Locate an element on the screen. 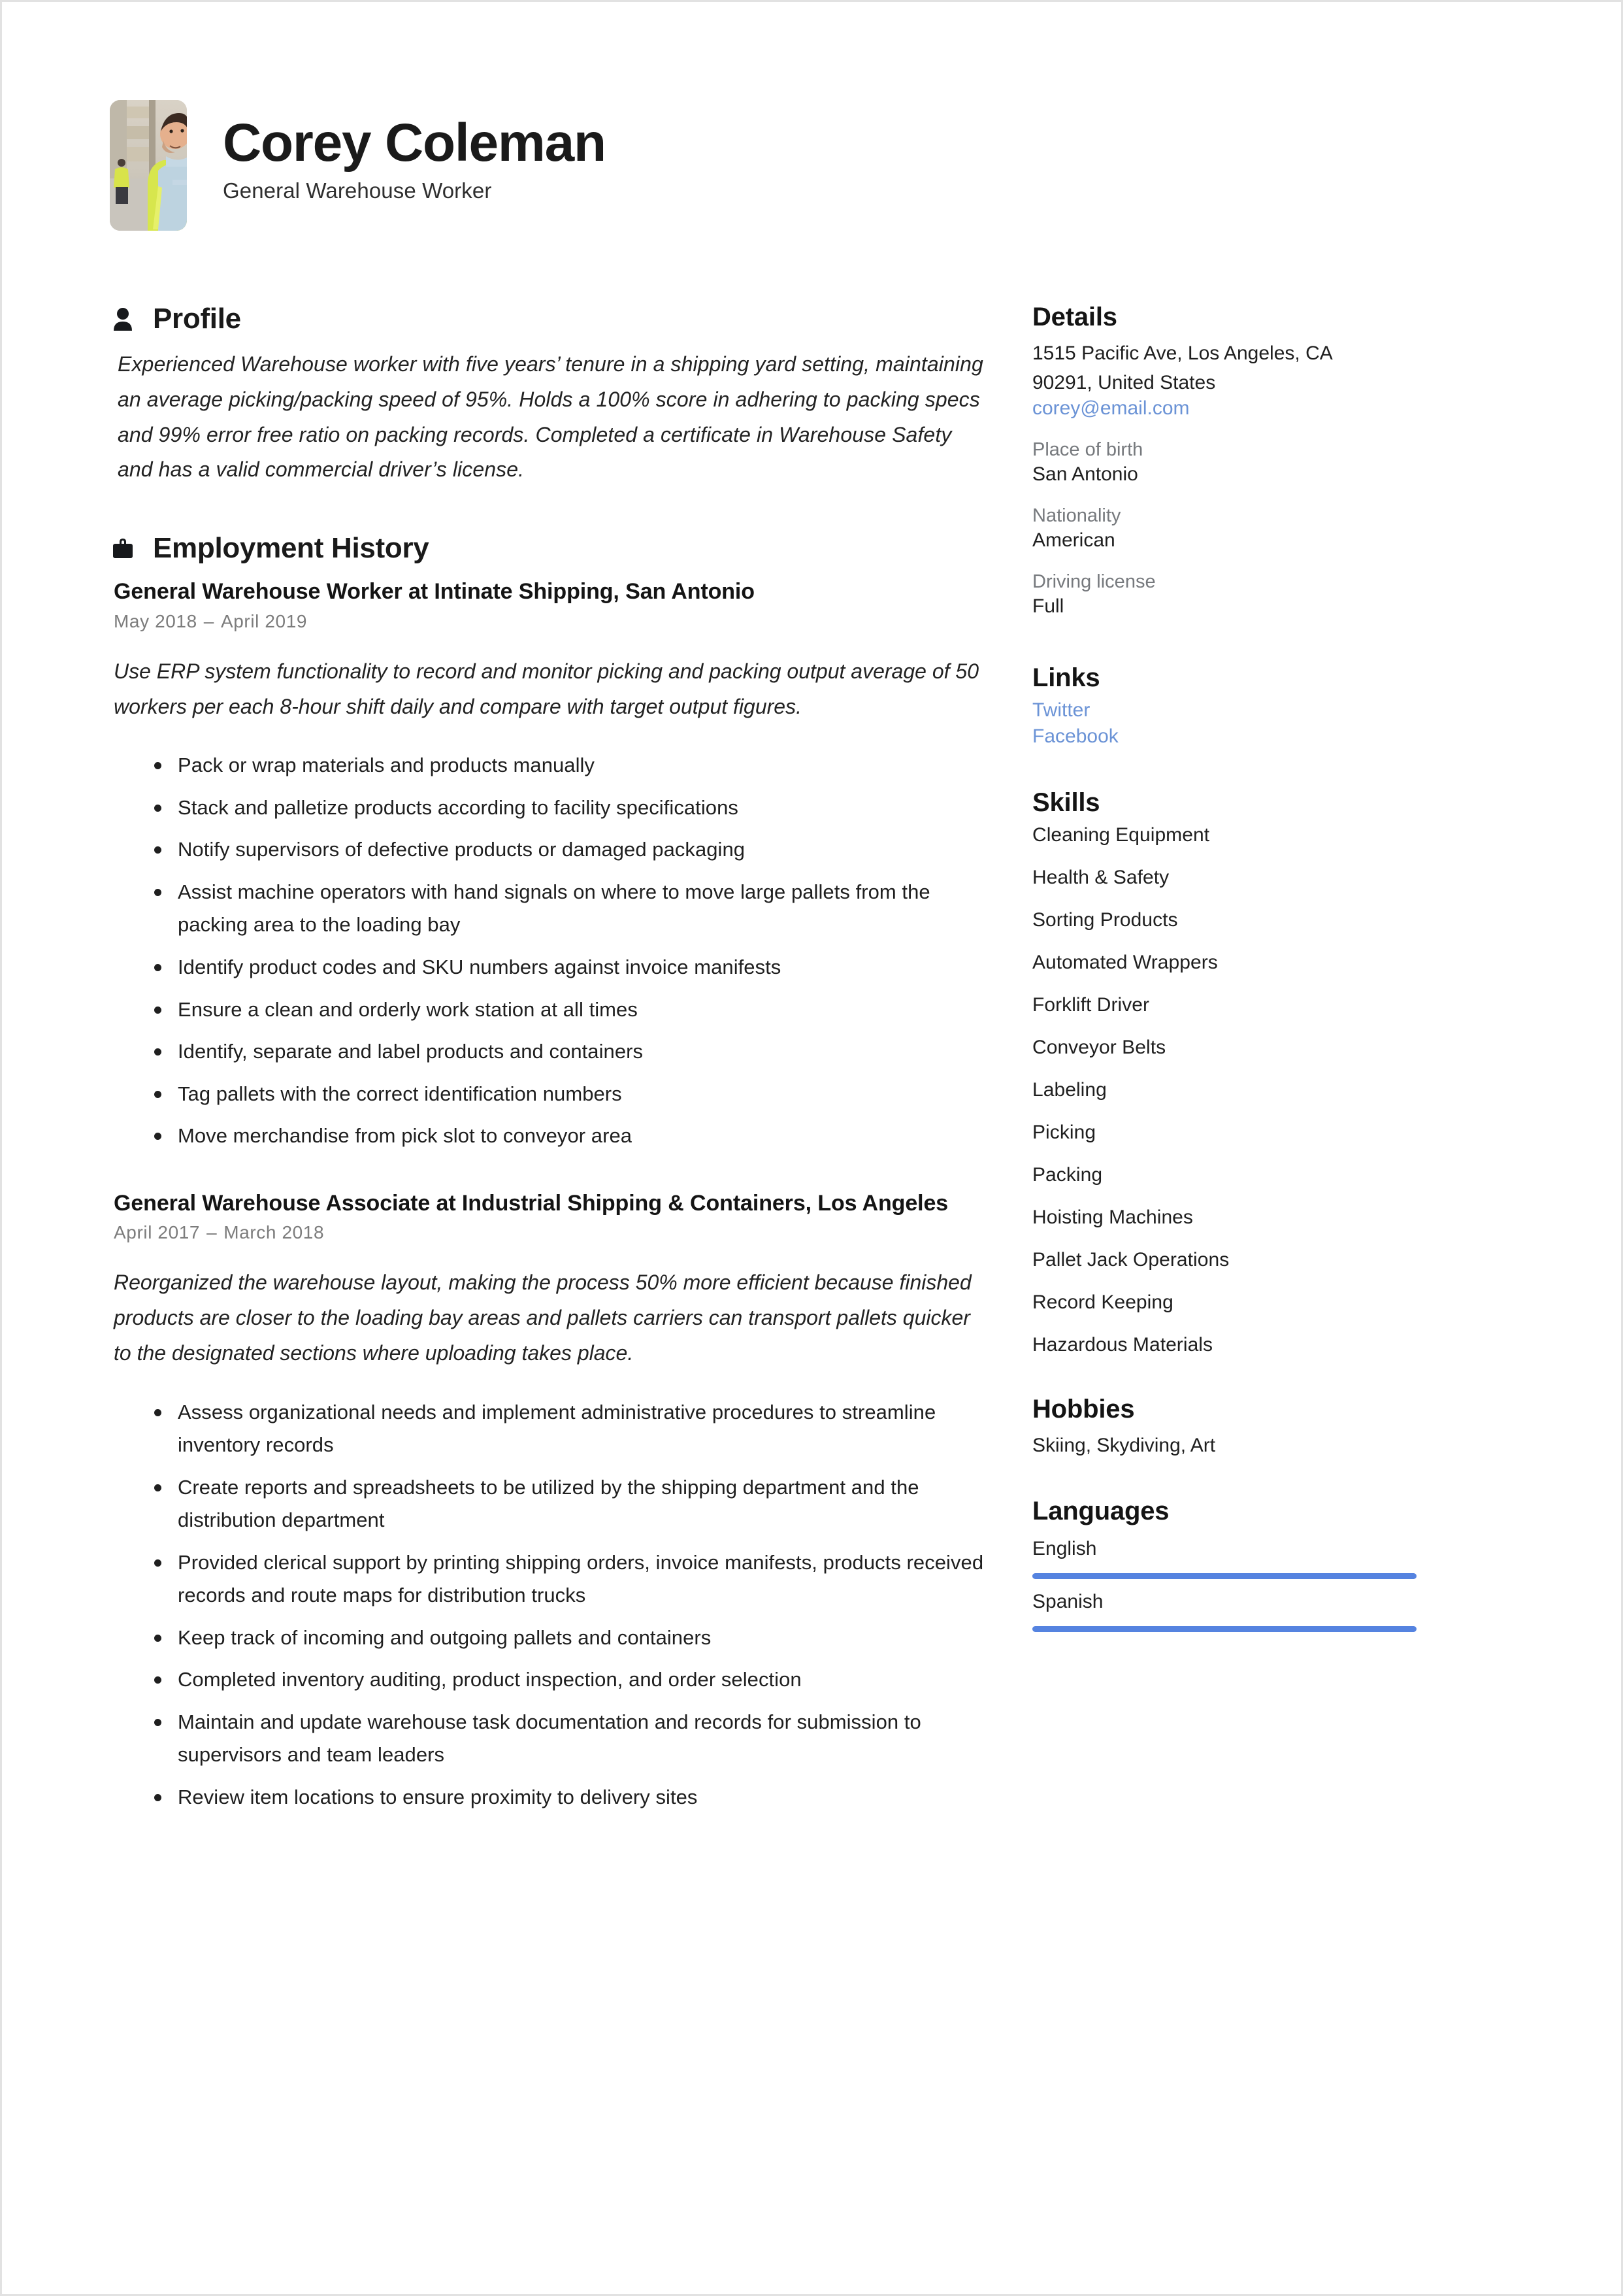 The image size is (1623, 2296). detail-value-nationality: American is located at coordinates (1073, 540).